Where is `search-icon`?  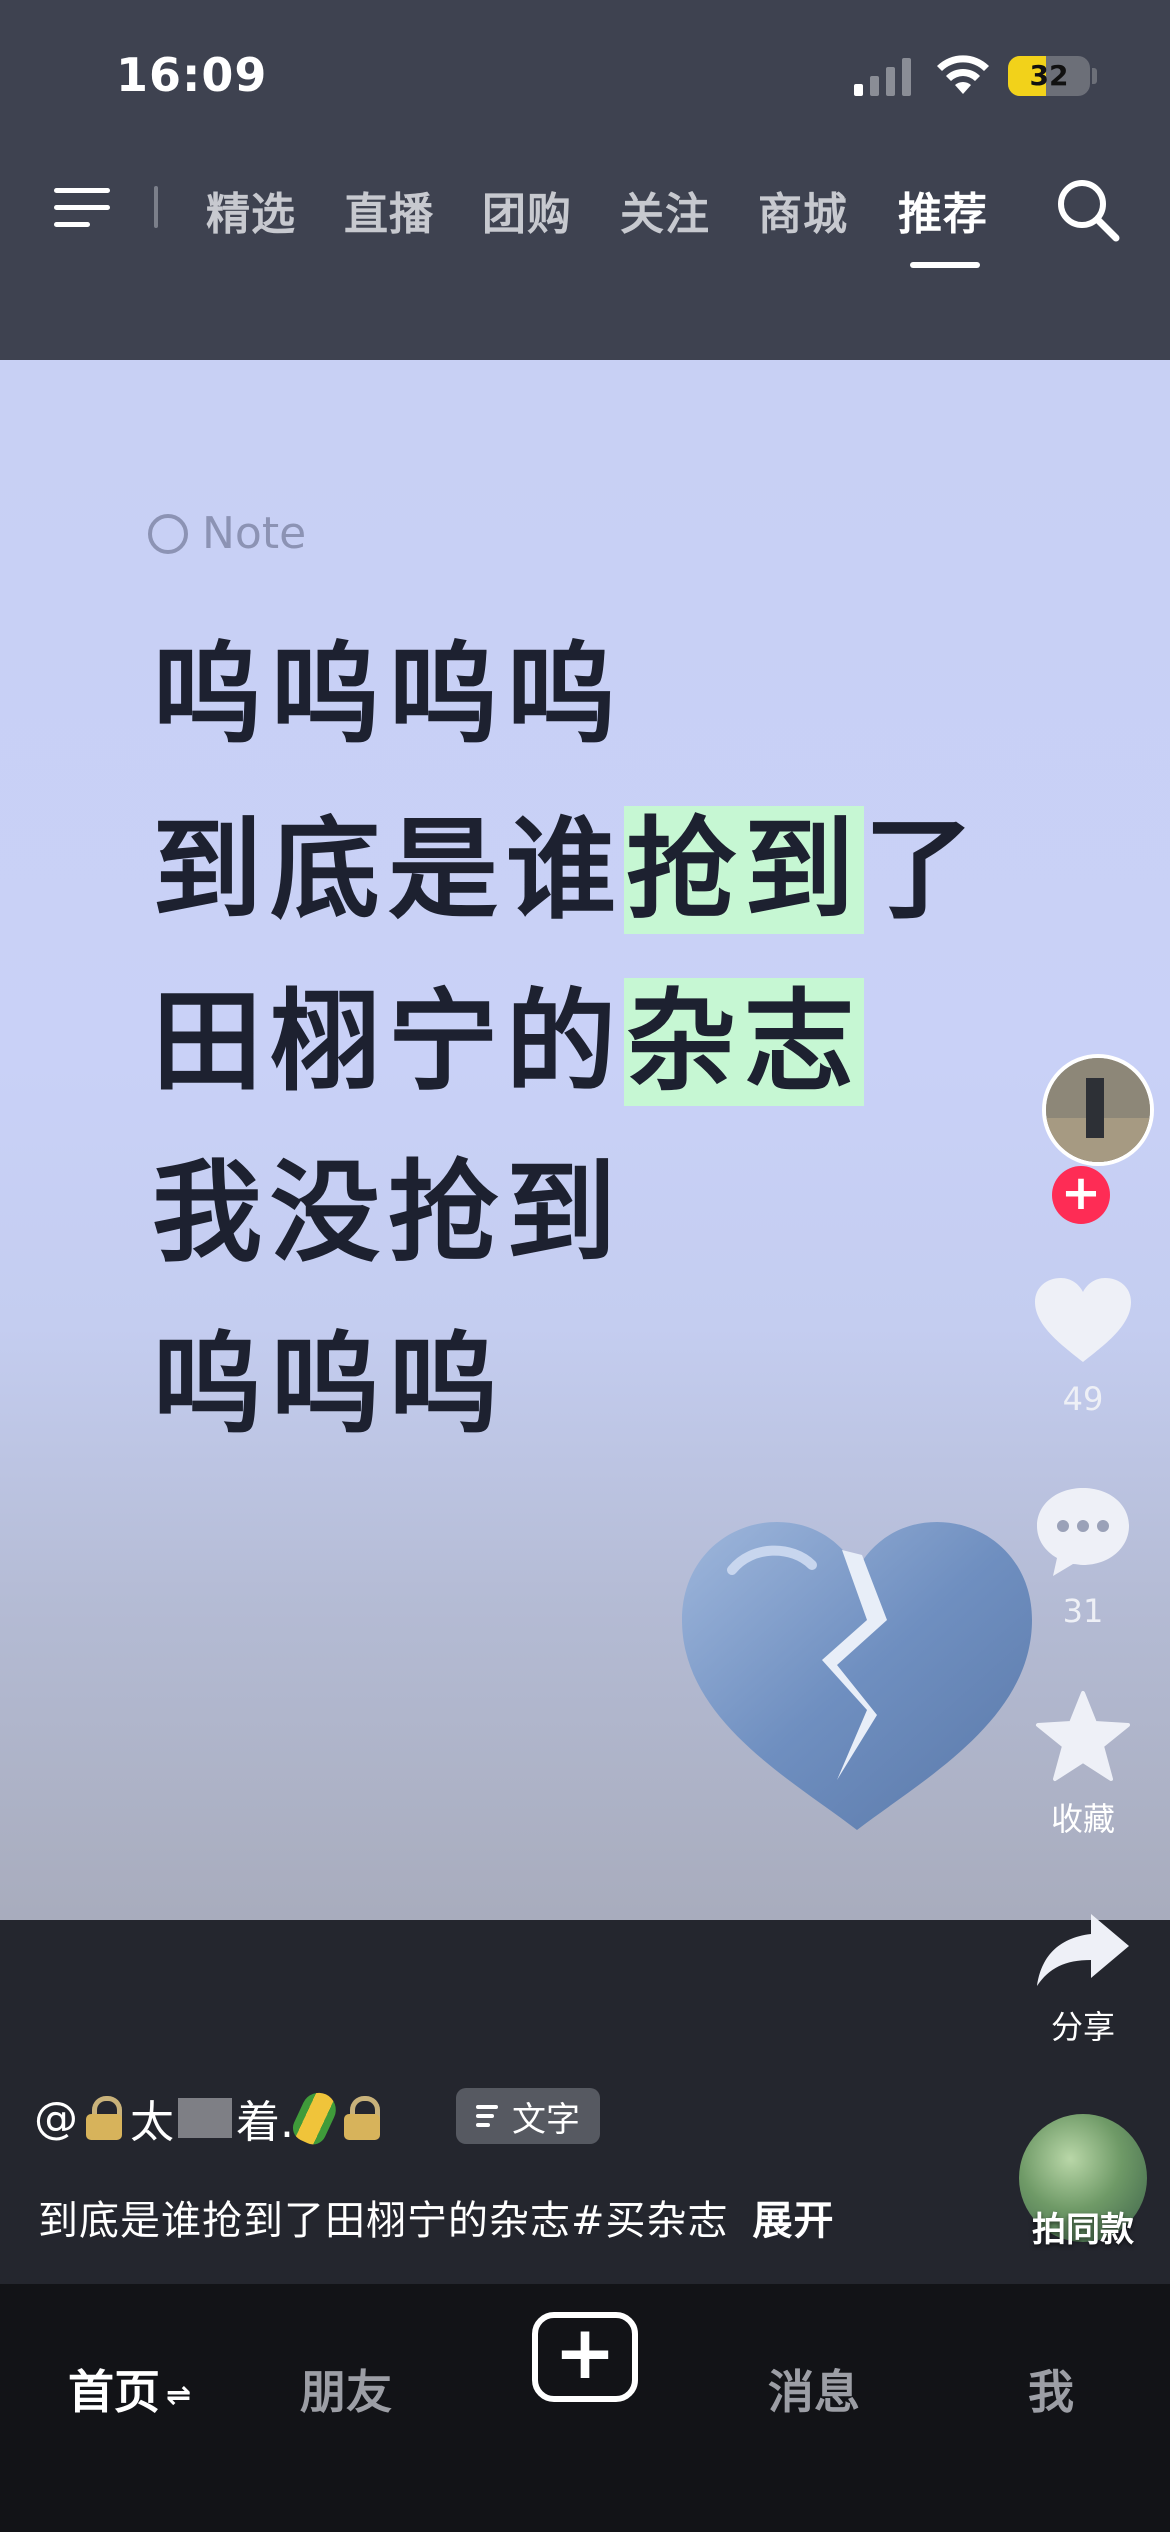 search-icon is located at coordinates (1087, 209).